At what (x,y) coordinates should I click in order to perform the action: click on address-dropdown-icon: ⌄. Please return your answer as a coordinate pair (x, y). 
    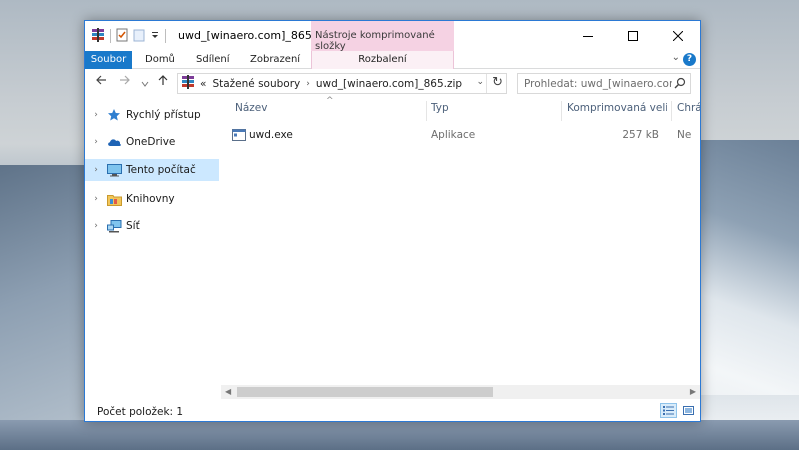
    Looking at the image, I should click on (480, 82).